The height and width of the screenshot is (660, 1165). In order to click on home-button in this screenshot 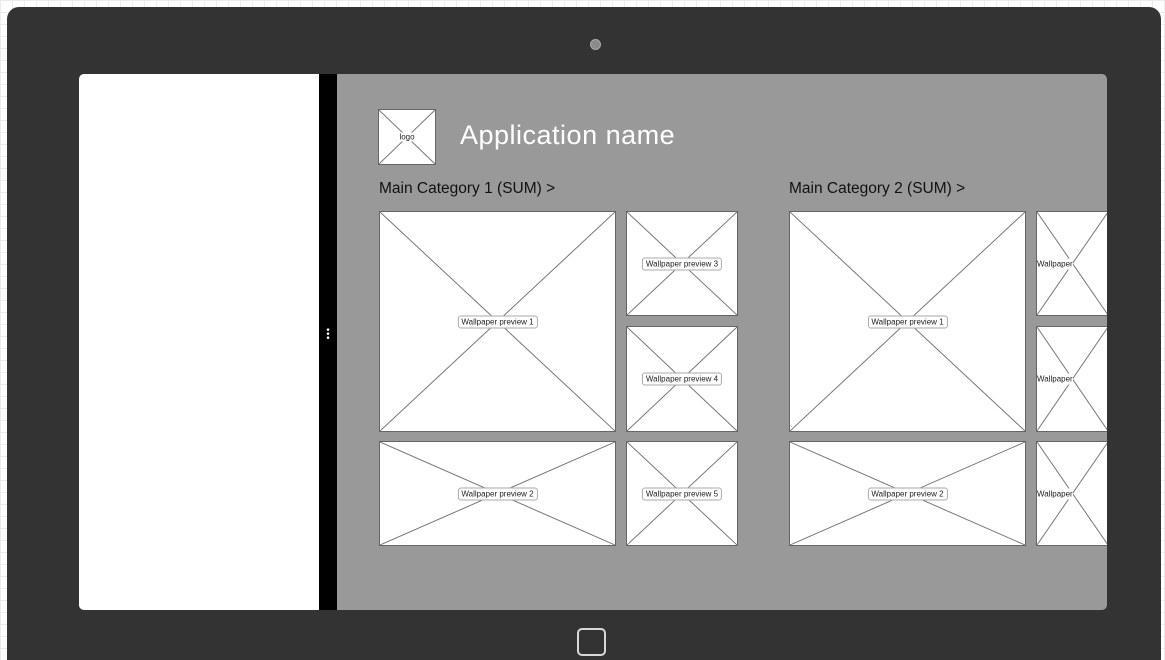, I will do `click(591, 642)`.